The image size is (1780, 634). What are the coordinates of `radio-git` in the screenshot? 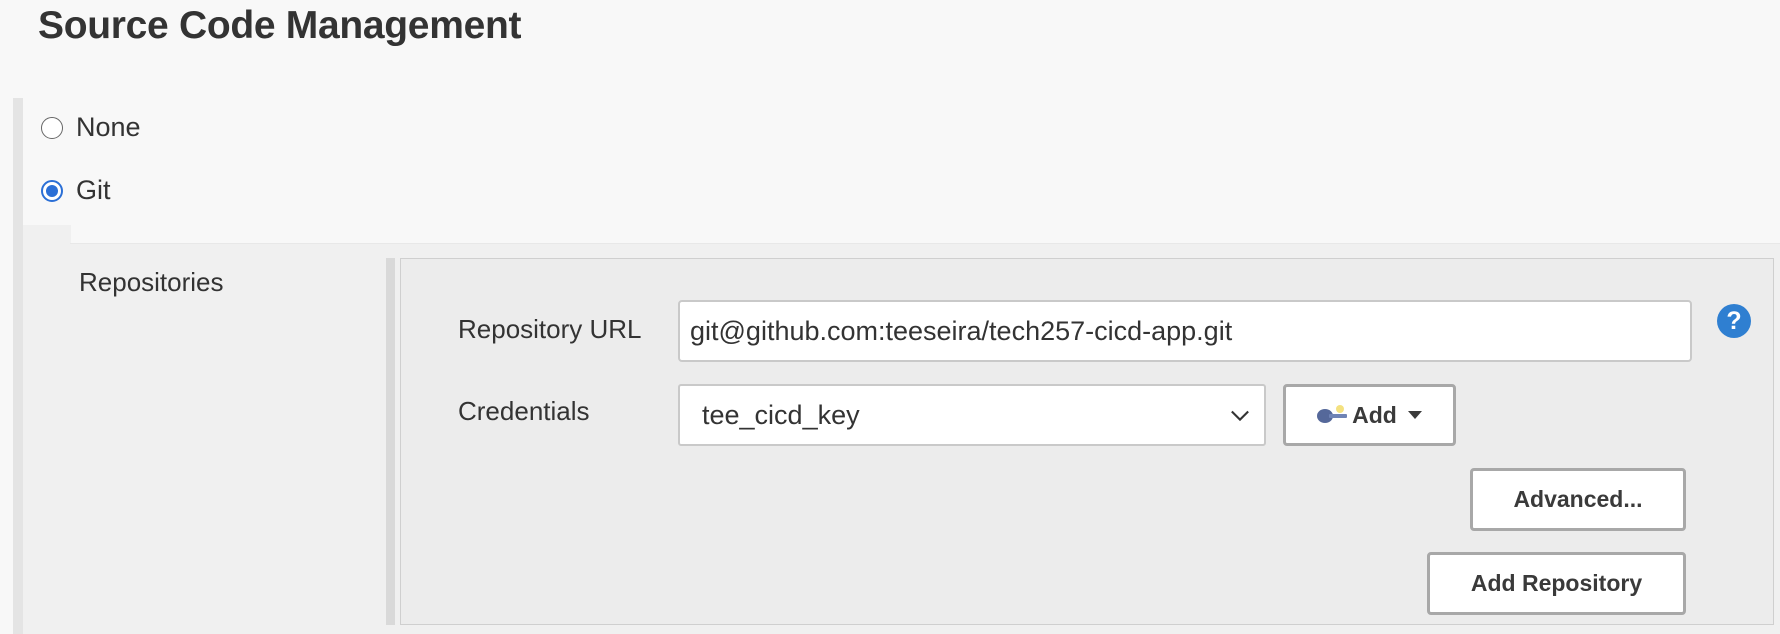 It's located at (52, 190).